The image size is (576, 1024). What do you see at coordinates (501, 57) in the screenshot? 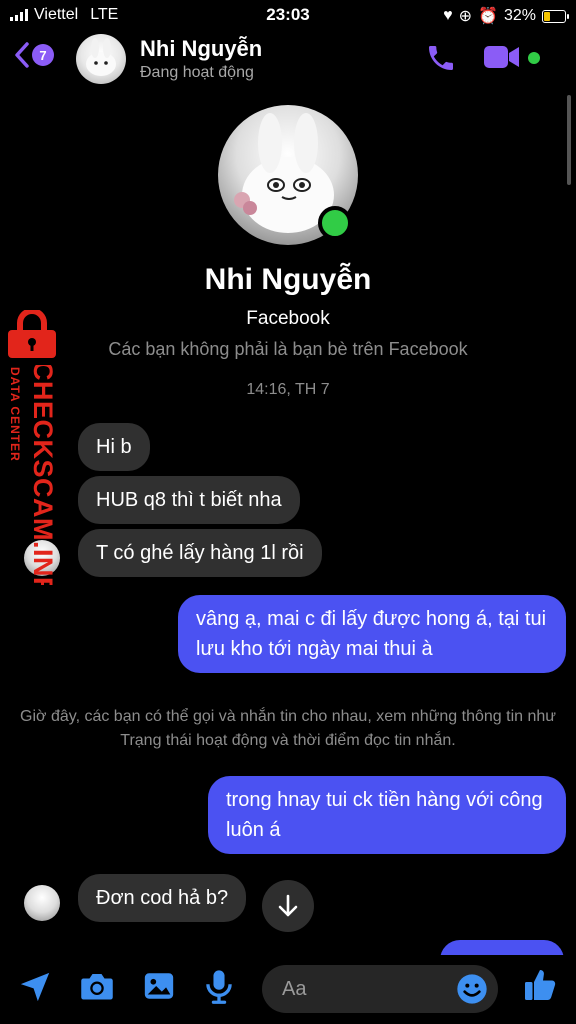
I see `video-camera-icon` at bounding box center [501, 57].